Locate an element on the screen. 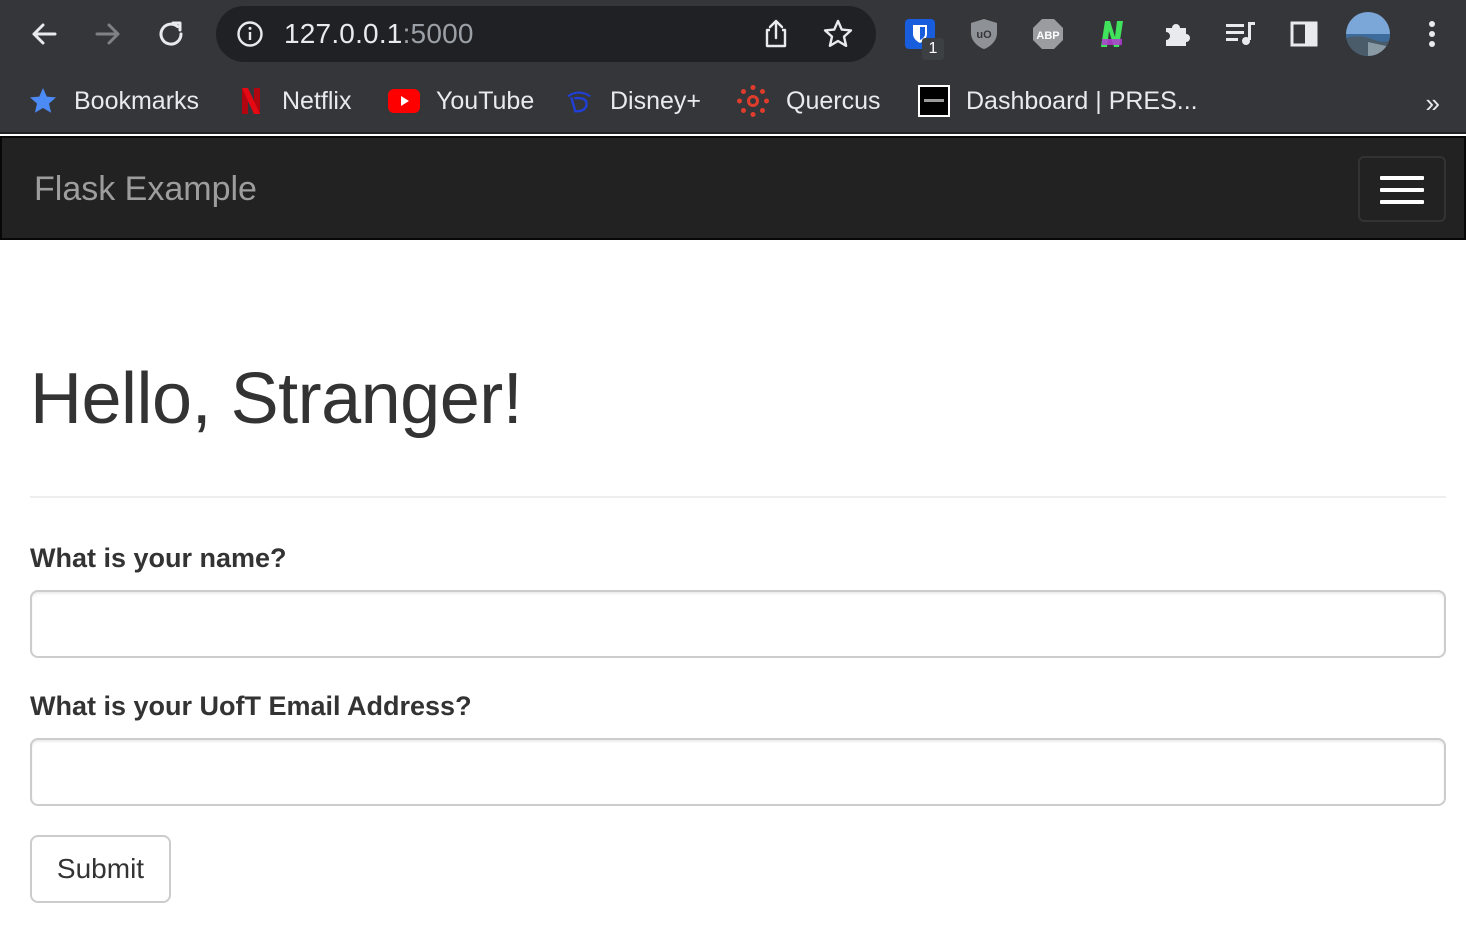 The height and width of the screenshot is (930, 1466). playlist-music-icon is located at coordinates (1240, 33).